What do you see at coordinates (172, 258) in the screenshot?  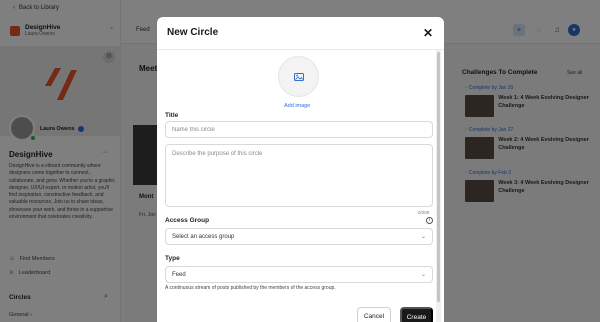 I see `type-label: Type` at bounding box center [172, 258].